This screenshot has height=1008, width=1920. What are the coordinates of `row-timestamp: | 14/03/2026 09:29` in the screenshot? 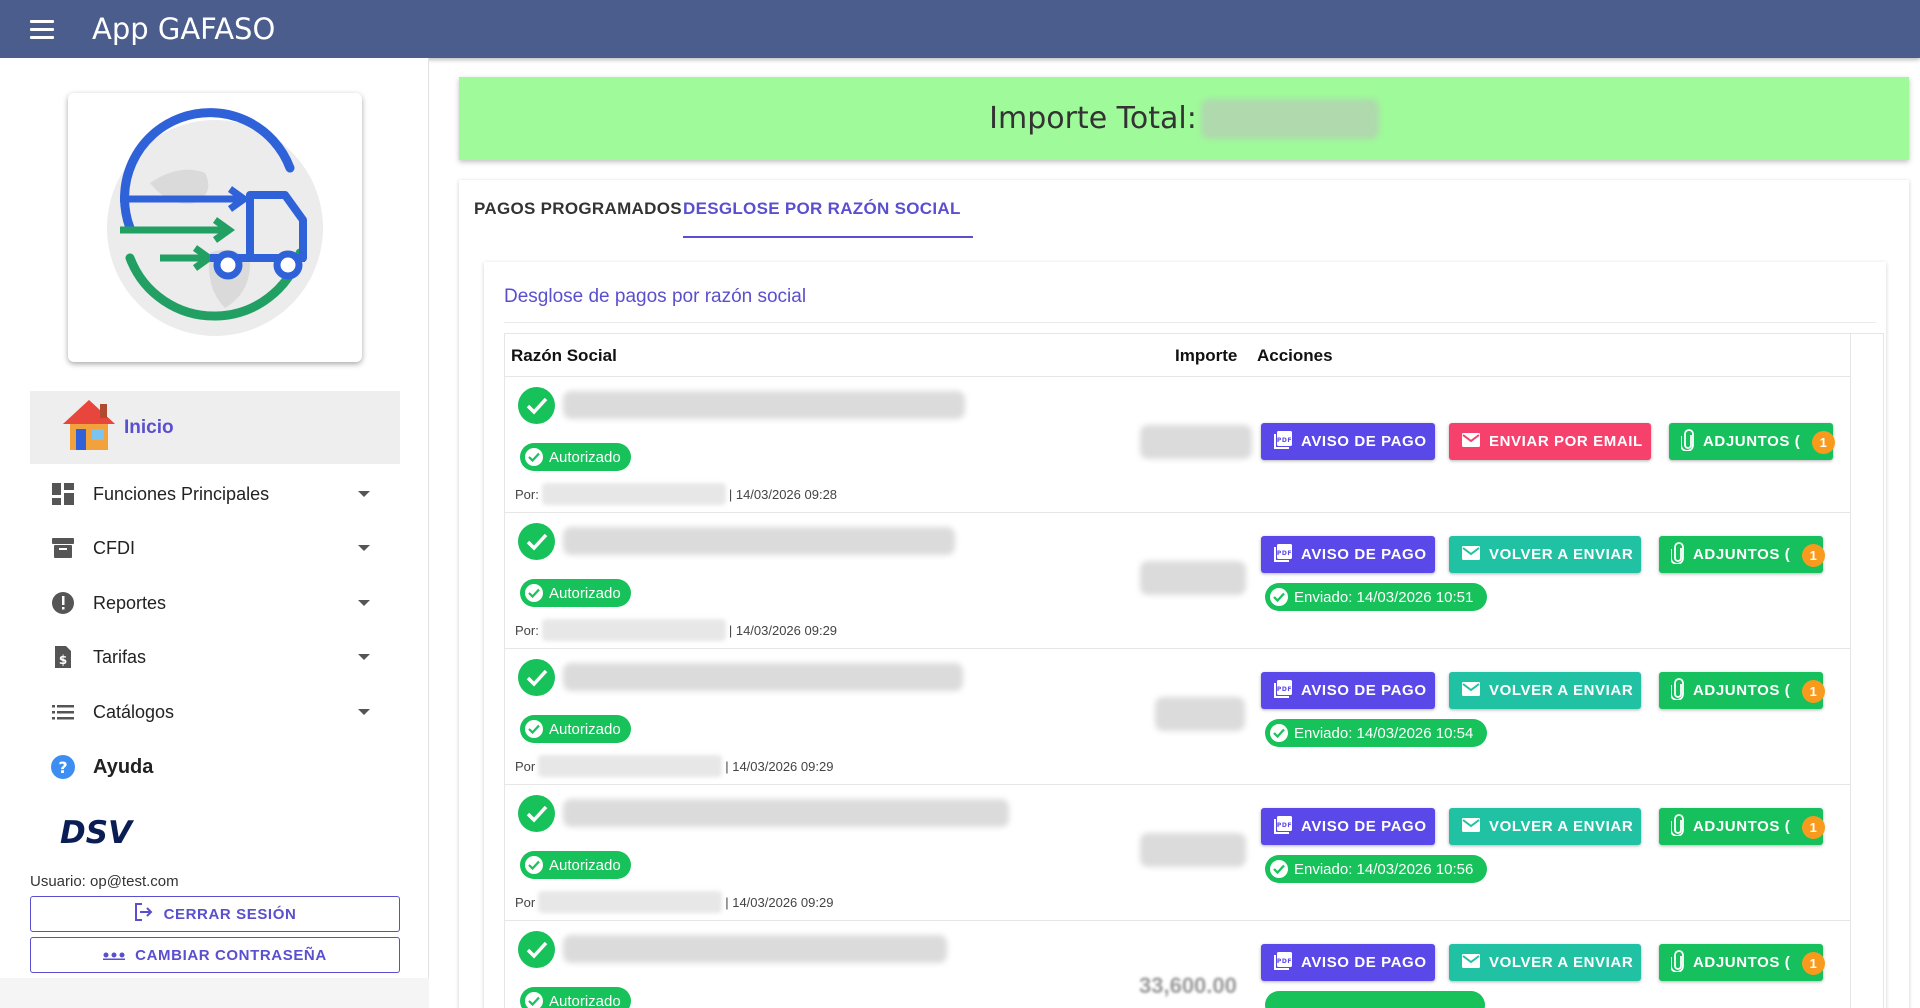 It's located at (783, 630).